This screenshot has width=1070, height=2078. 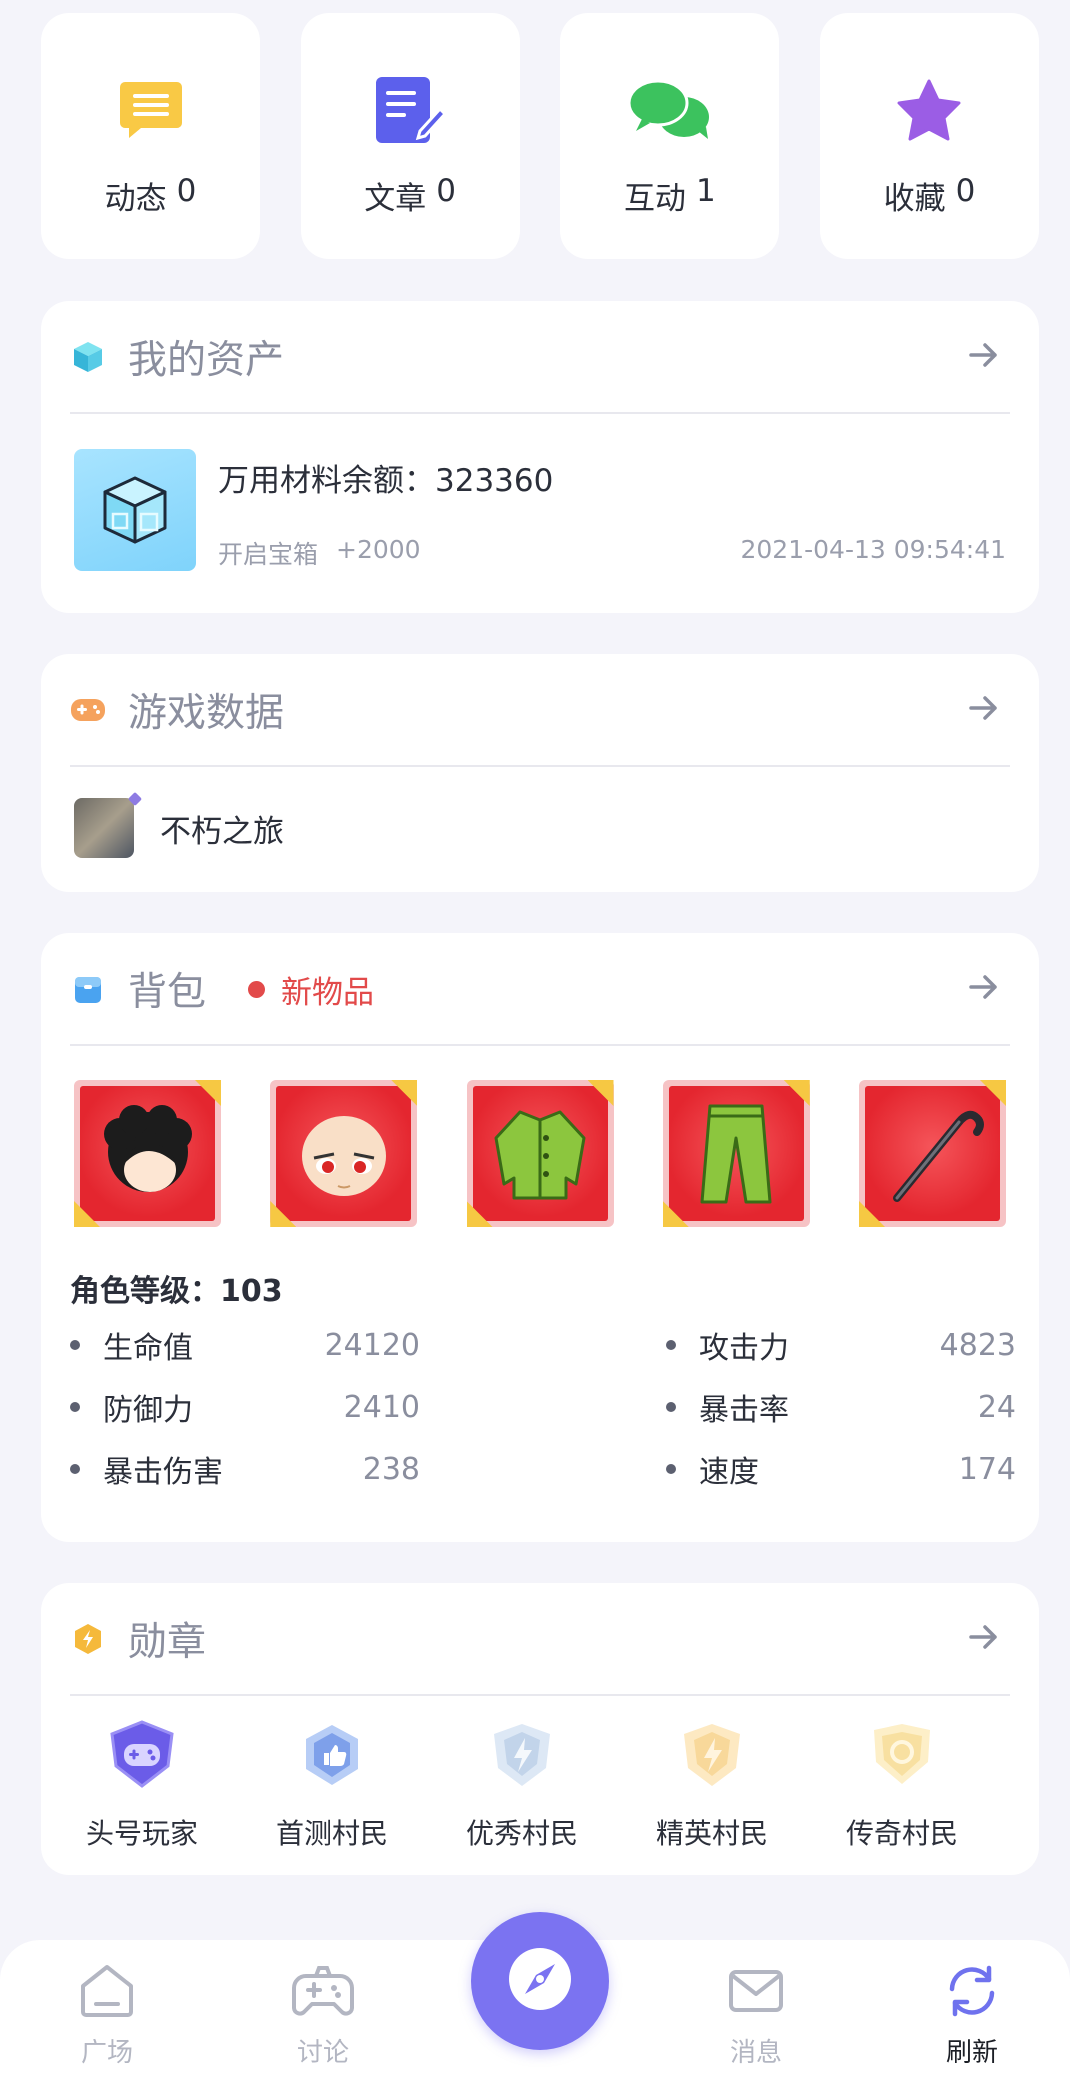 I want to click on gold-bolt-badge-icon, so click(x=712, y=1755).